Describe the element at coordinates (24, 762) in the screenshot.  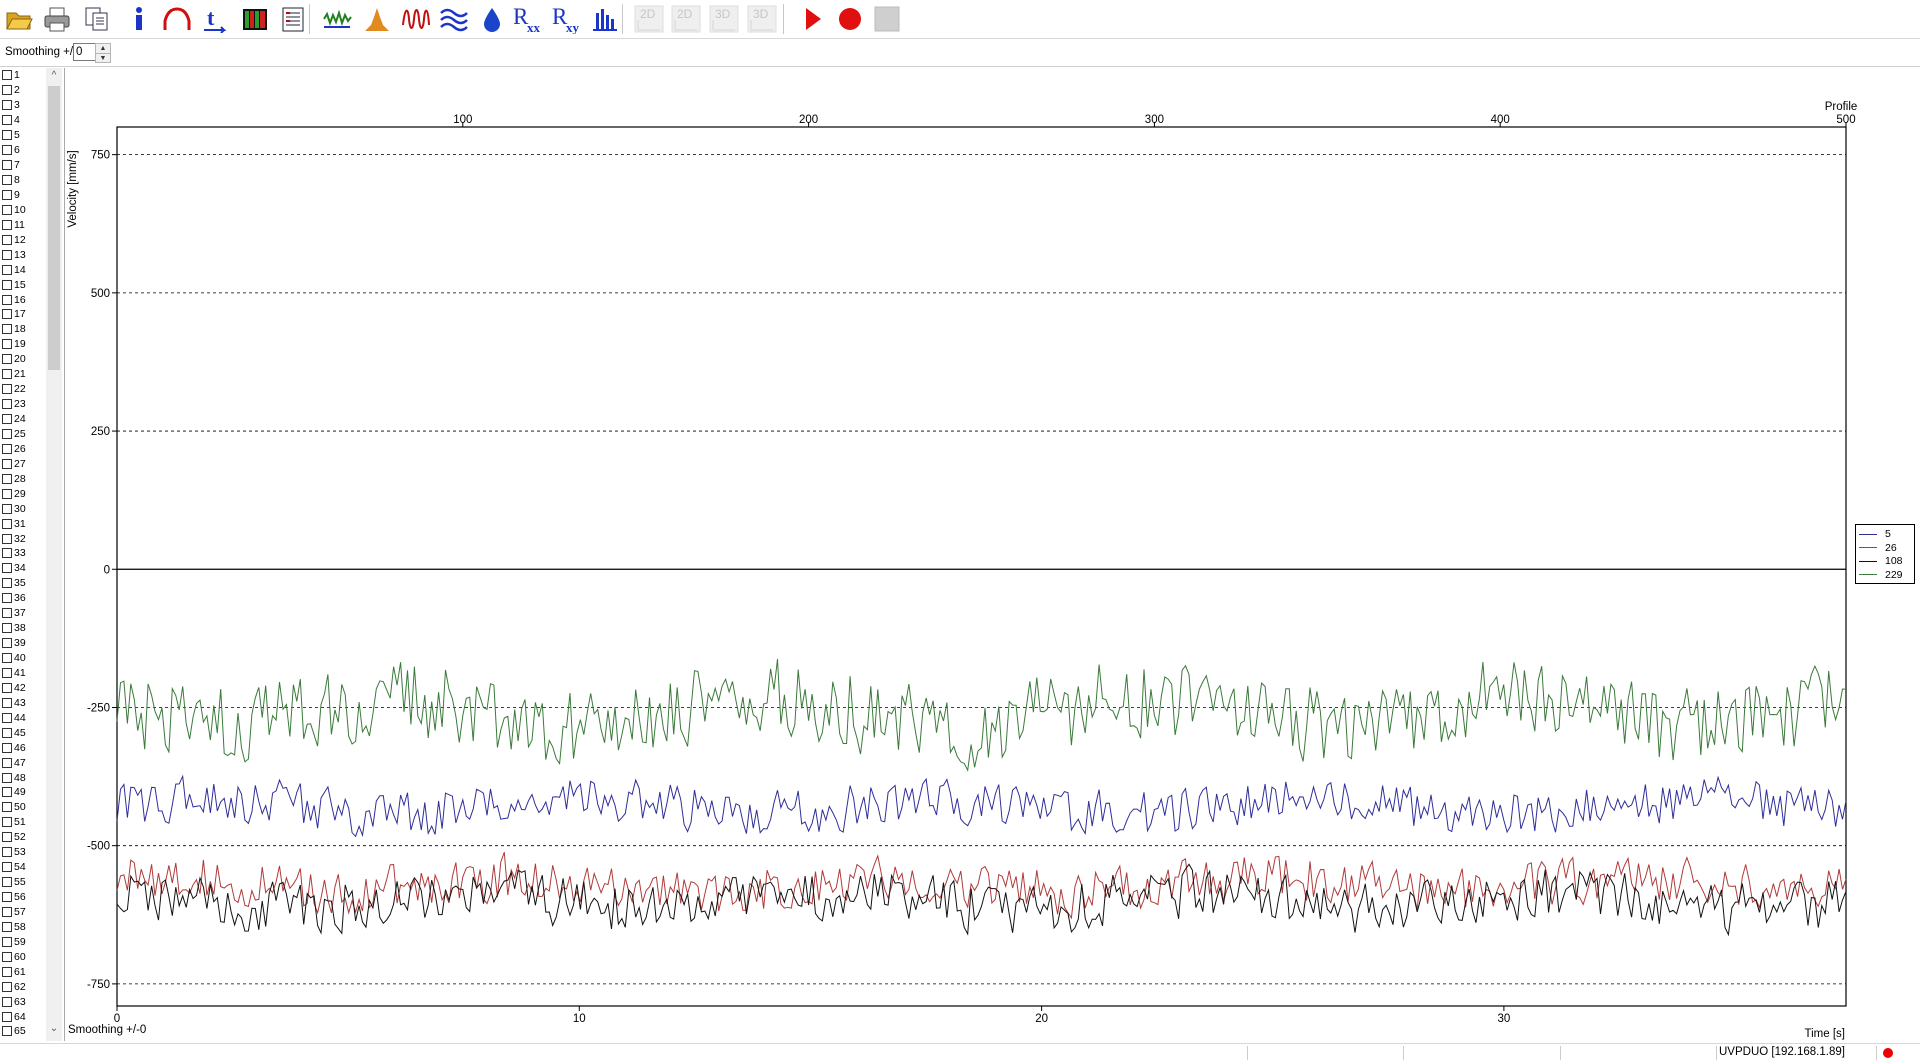
I see `channel-item: 47` at that location.